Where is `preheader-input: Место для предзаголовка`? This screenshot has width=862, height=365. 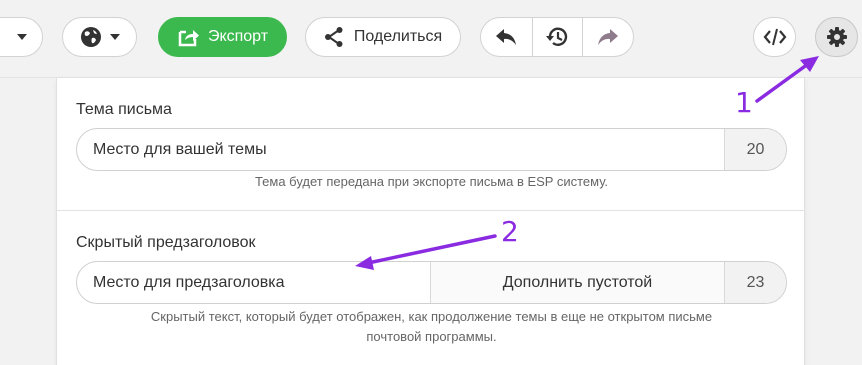
preheader-input: Место для предзаголовка is located at coordinates (253, 282).